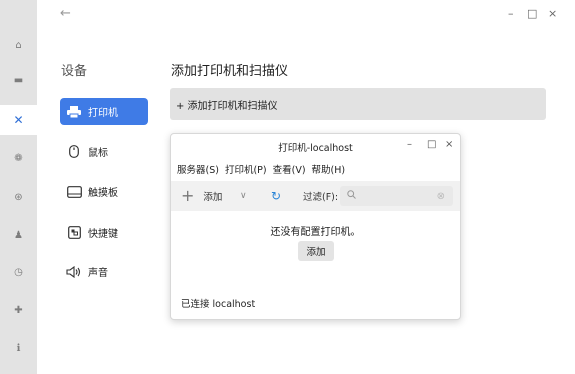  I want to click on page-title: 添加打印机和扫描仪, so click(230, 71).